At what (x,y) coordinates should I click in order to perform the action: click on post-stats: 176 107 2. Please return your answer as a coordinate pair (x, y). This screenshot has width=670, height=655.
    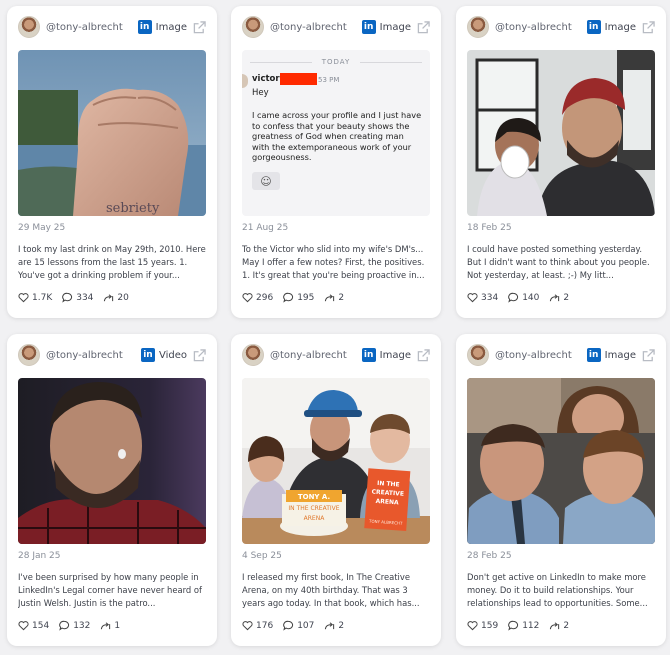
    Looking at the image, I should click on (298, 625).